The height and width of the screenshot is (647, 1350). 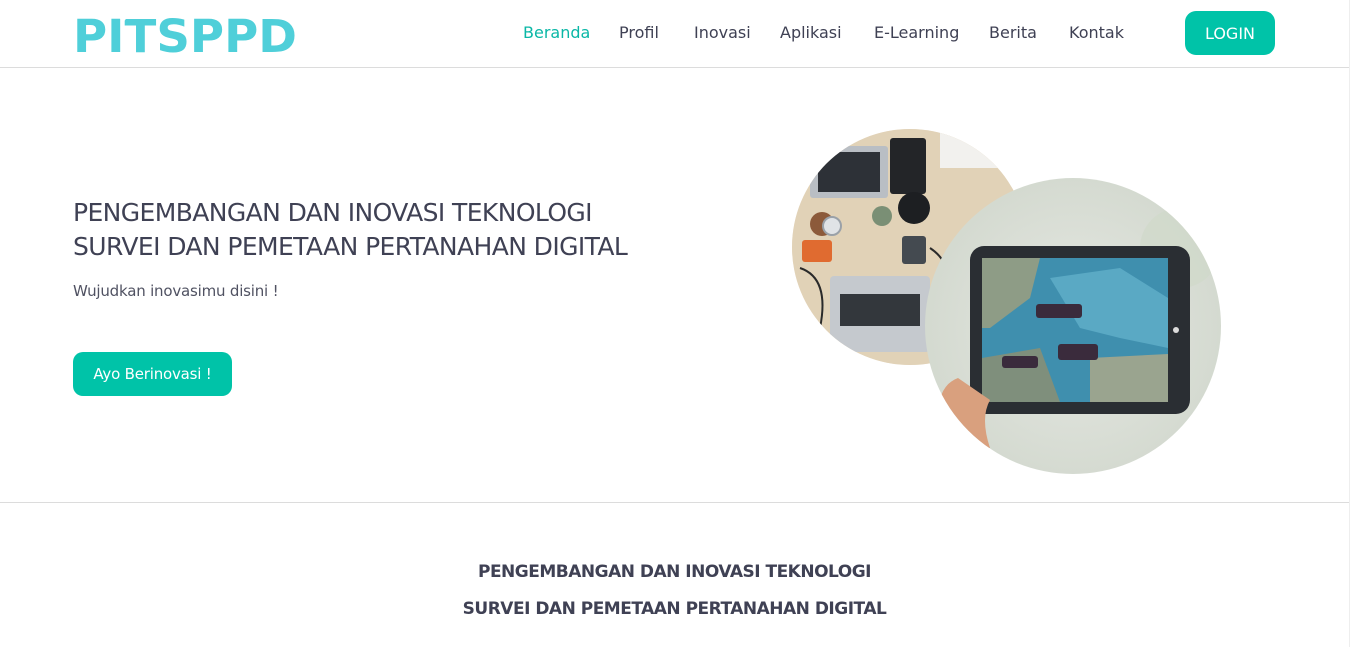 What do you see at coordinates (811, 33) in the screenshot?
I see `nav-item-aplikasi: Aplikasi` at bounding box center [811, 33].